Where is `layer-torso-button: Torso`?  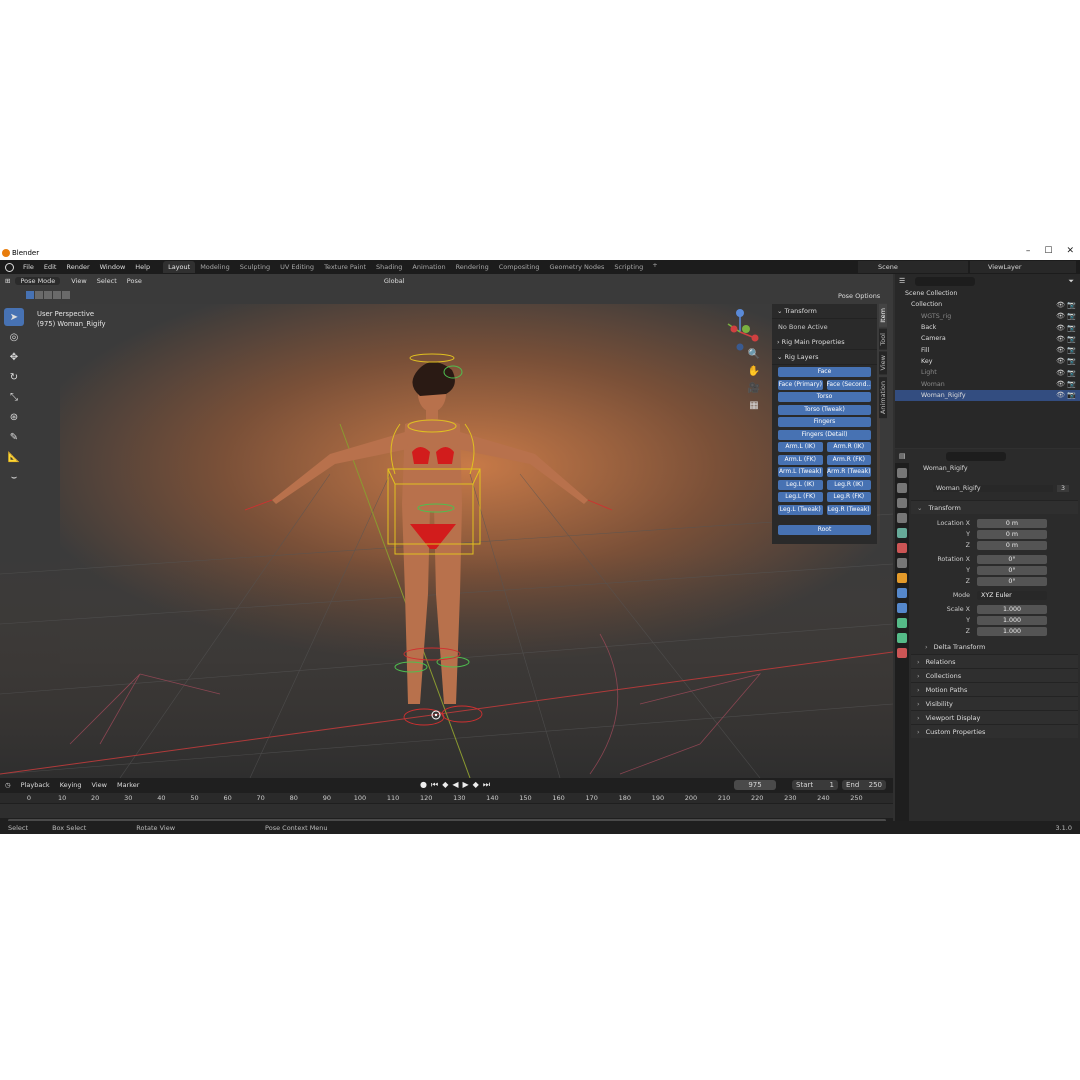 layer-torso-button: Torso is located at coordinates (824, 397).